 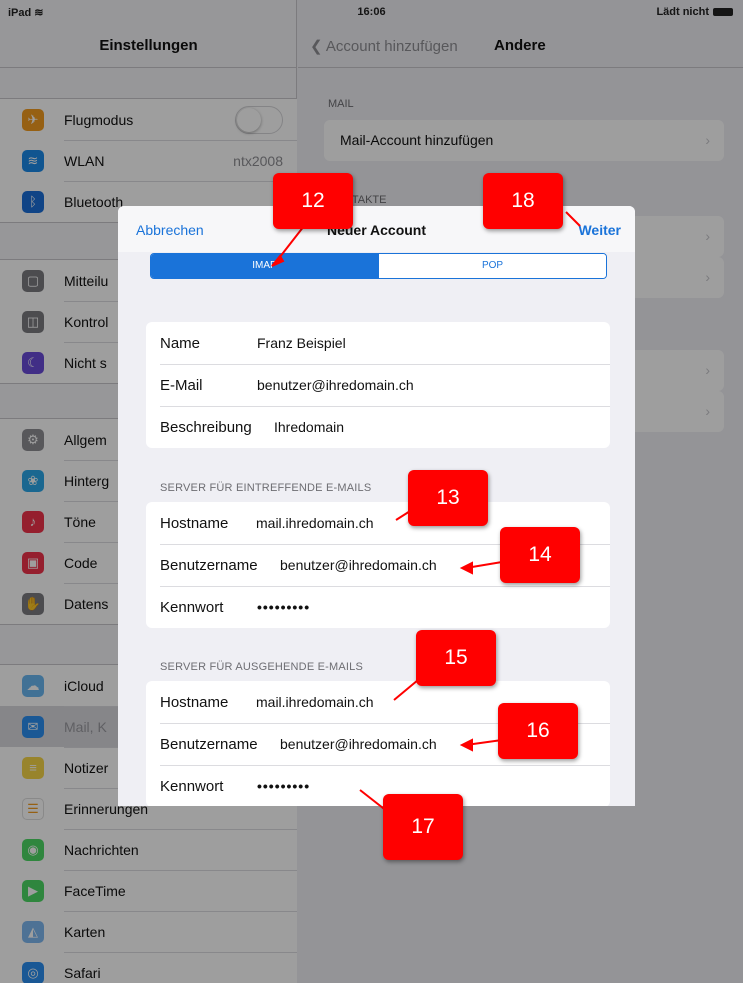 I want to click on outgoing-host-field: mail.ihredomain.ch, so click(x=315, y=702).